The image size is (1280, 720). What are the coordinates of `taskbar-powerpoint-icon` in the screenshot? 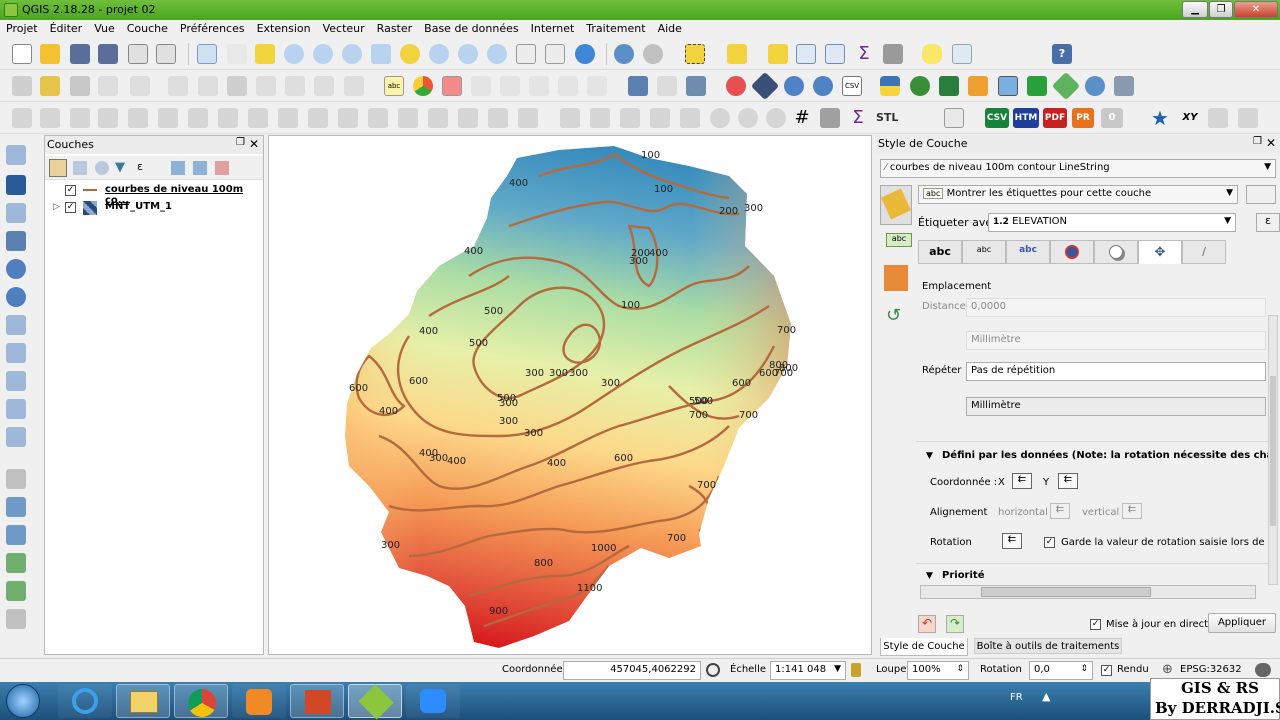 It's located at (317, 701).